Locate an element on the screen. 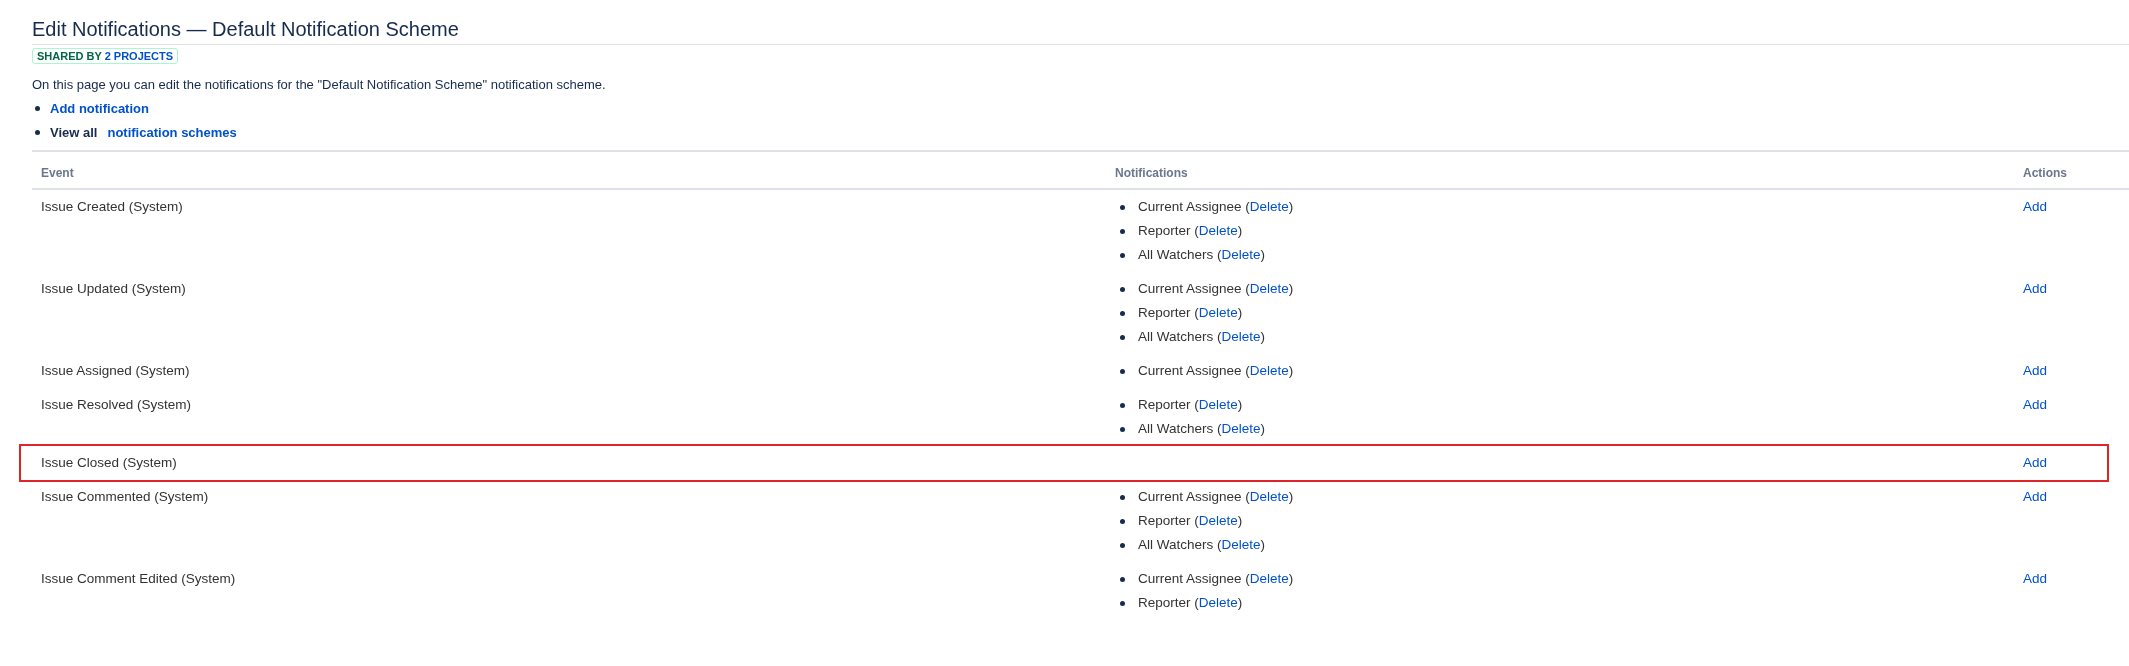 Image resolution: width=2129 pixels, height=666 pixels. event-name: Issue Closed (System) is located at coordinates (109, 462).